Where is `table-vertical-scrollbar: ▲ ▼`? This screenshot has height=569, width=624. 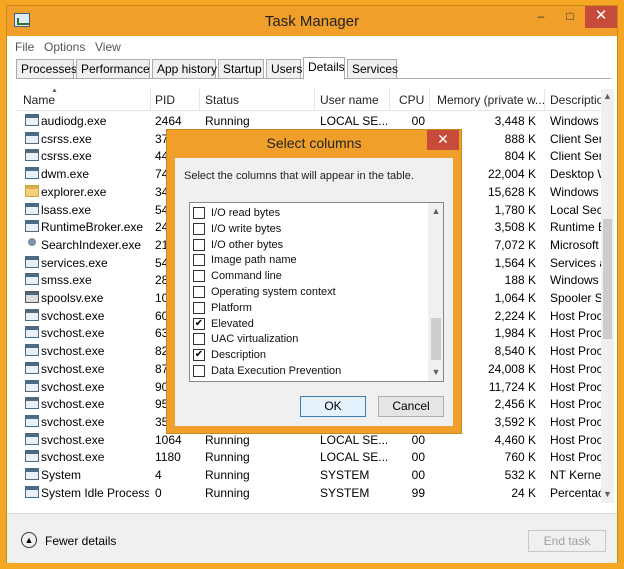 table-vertical-scrollbar: ▲ ▼ is located at coordinates (607, 296).